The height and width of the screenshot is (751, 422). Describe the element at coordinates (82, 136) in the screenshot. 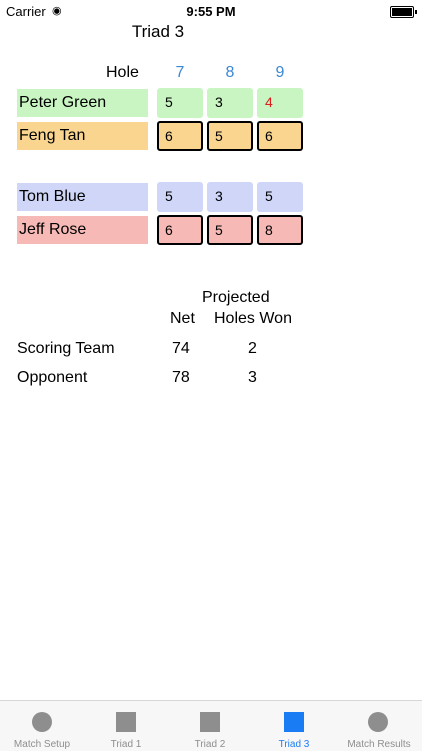

I see `player-name-feng-tan: Feng Tan` at that location.